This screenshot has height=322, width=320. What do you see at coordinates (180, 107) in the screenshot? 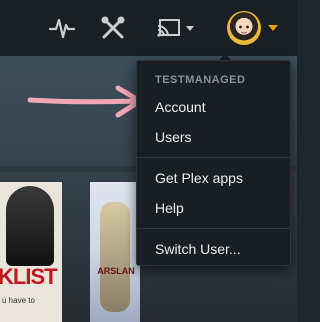
I see `menu-item-account: Account` at bounding box center [180, 107].